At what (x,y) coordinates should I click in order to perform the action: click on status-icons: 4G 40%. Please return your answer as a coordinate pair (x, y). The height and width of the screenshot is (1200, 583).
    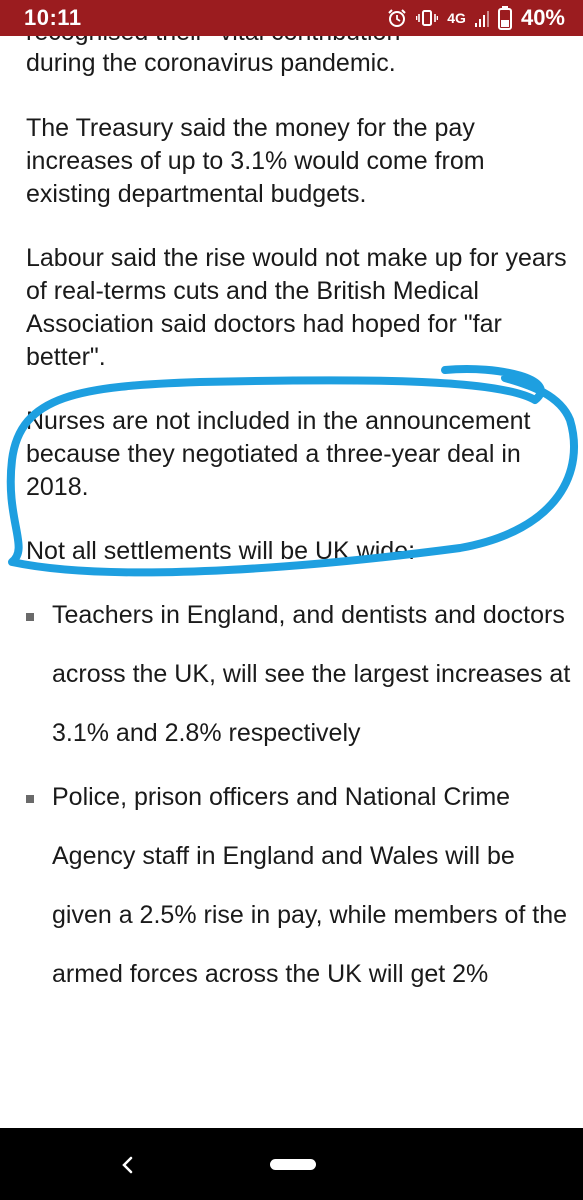
    Looking at the image, I should click on (476, 18).